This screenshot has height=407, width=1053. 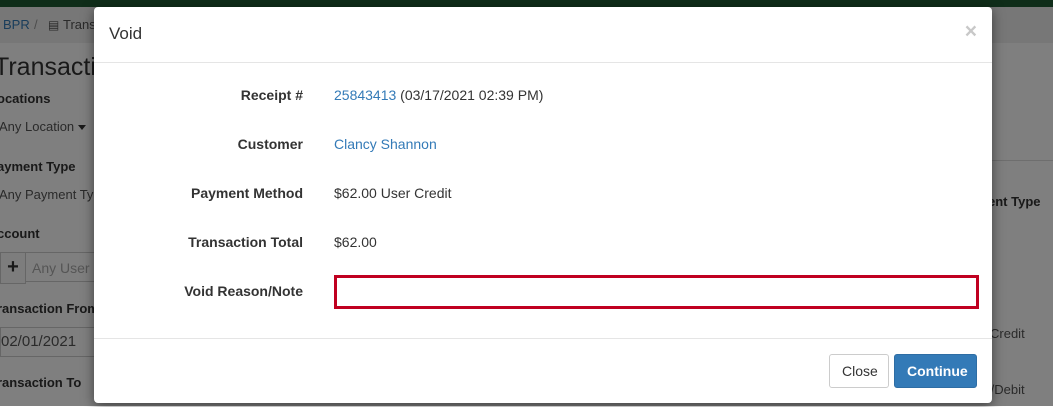 What do you see at coordinates (935, 371) in the screenshot?
I see `continue-button: Continue` at bounding box center [935, 371].